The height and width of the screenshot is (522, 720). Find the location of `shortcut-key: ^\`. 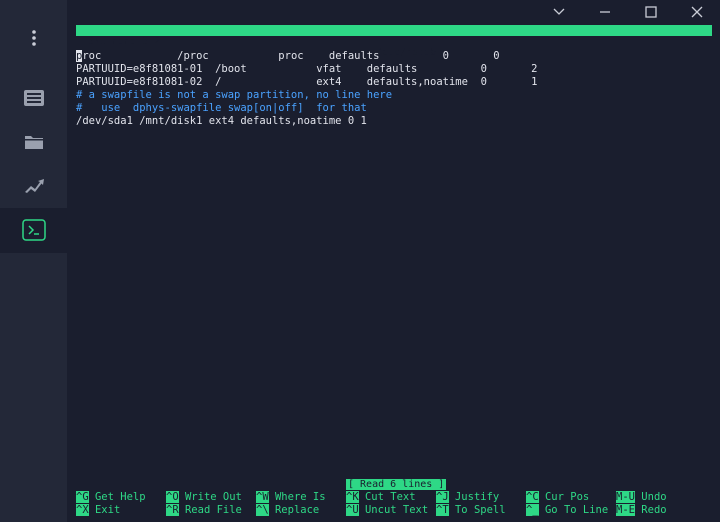

shortcut-key: ^\ is located at coordinates (262, 510).